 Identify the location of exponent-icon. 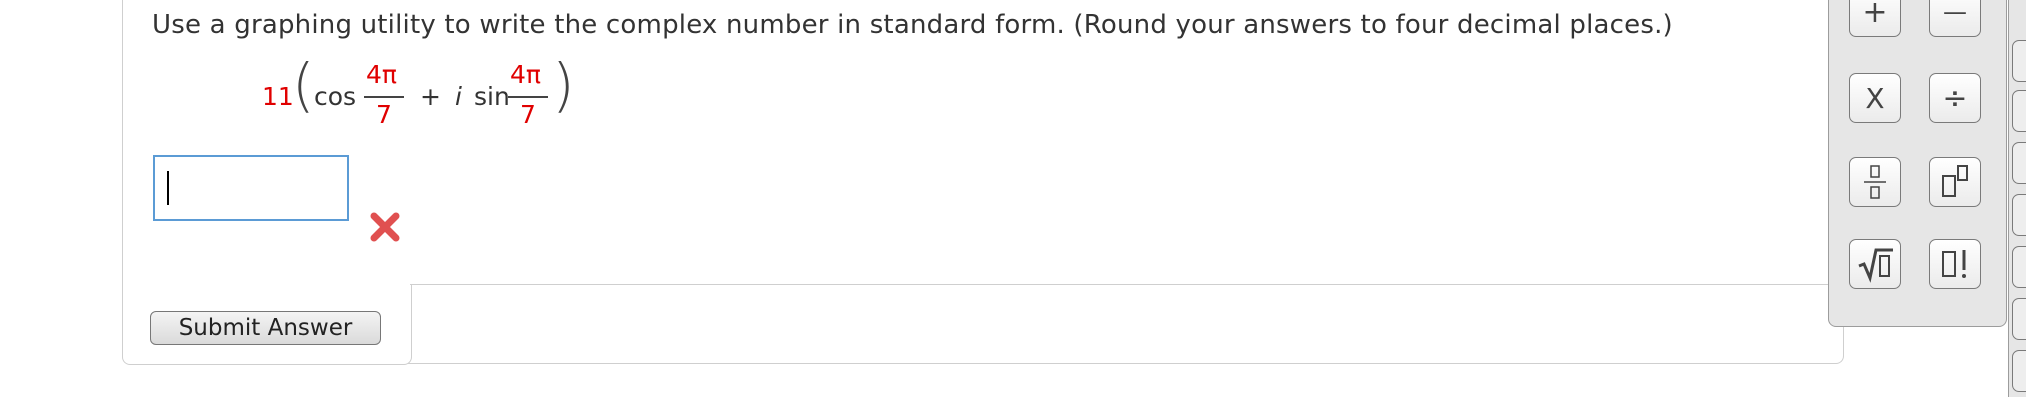
(1955, 181).